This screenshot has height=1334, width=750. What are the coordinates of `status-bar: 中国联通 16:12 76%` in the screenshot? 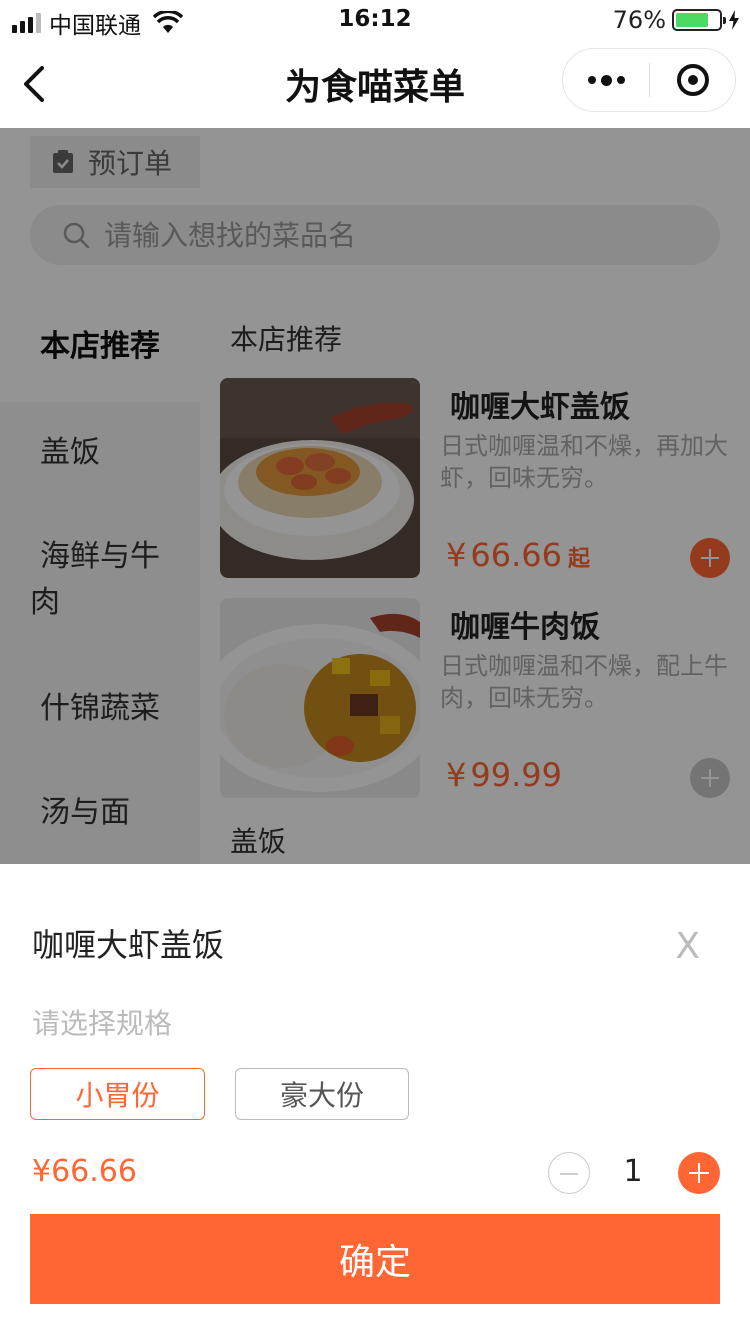 It's located at (375, 20).